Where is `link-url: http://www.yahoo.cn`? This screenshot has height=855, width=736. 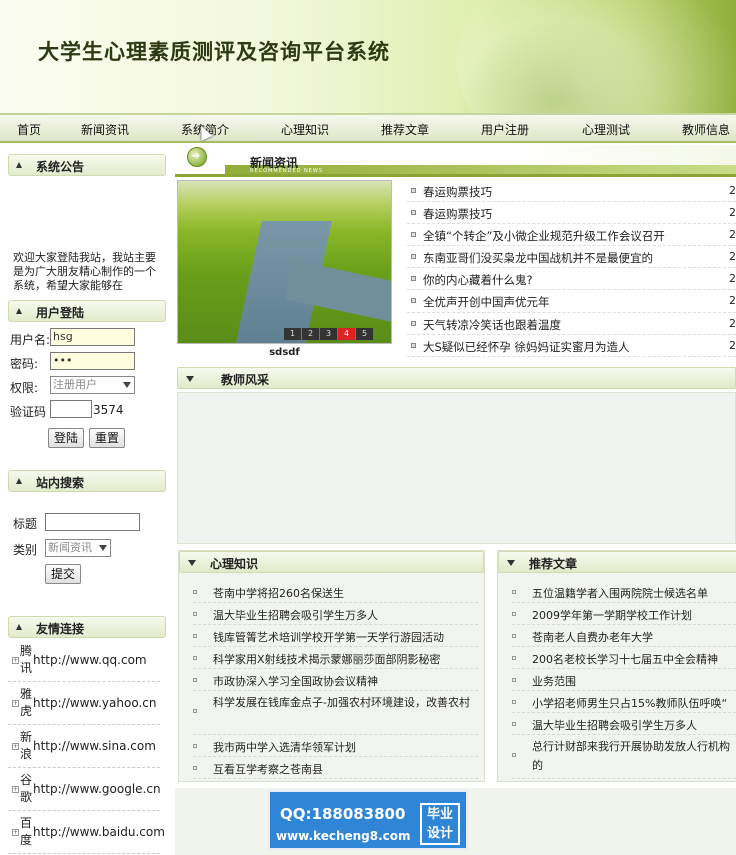
link-url: http://www.yahoo.cn is located at coordinates (94, 703).